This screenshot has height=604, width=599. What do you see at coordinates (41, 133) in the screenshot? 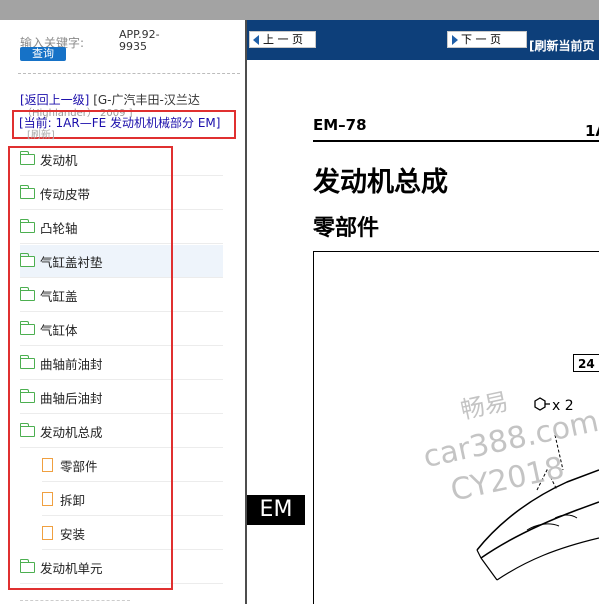
I see `refresh-link: [刷新]` at bounding box center [41, 133].